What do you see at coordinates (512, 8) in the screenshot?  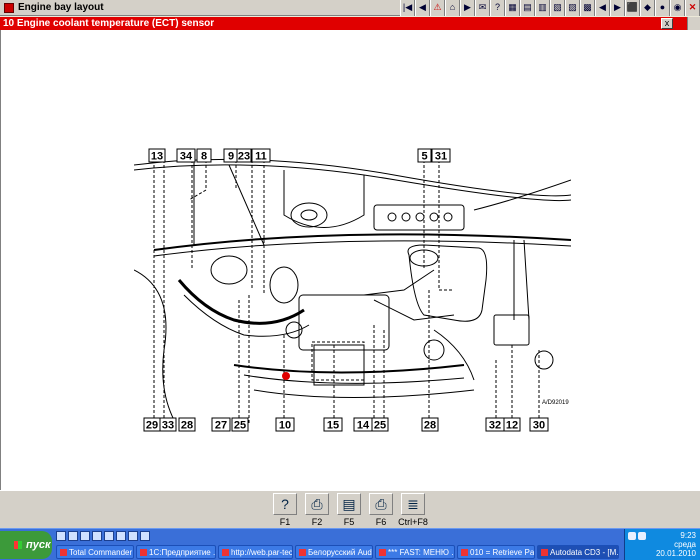 I see `toolbar-button-7: ▦` at bounding box center [512, 8].